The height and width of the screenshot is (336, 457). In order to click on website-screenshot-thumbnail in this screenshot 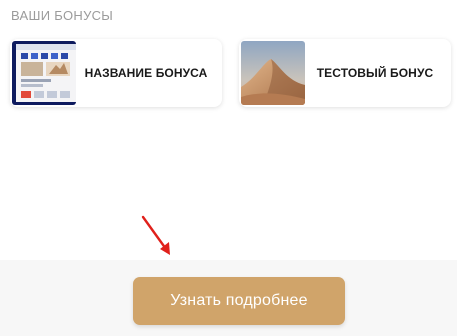, I will do `click(44, 73)`.